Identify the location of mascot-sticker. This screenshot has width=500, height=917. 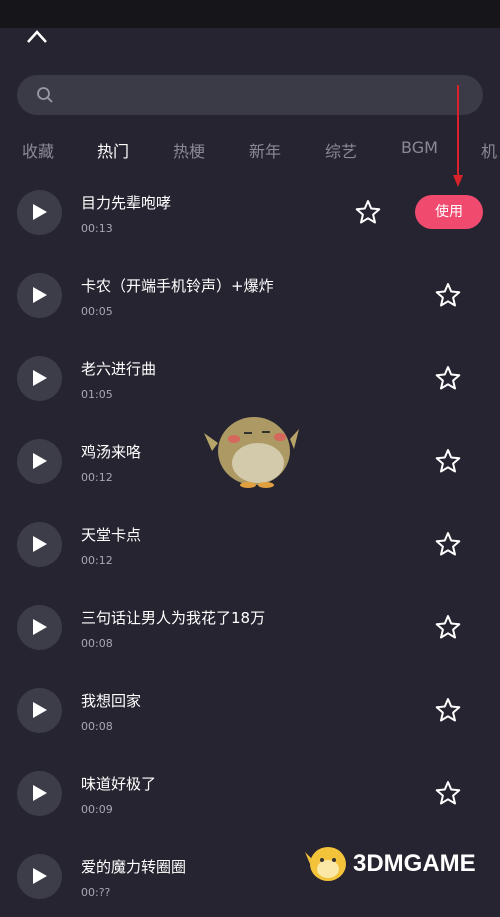
(251, 452).